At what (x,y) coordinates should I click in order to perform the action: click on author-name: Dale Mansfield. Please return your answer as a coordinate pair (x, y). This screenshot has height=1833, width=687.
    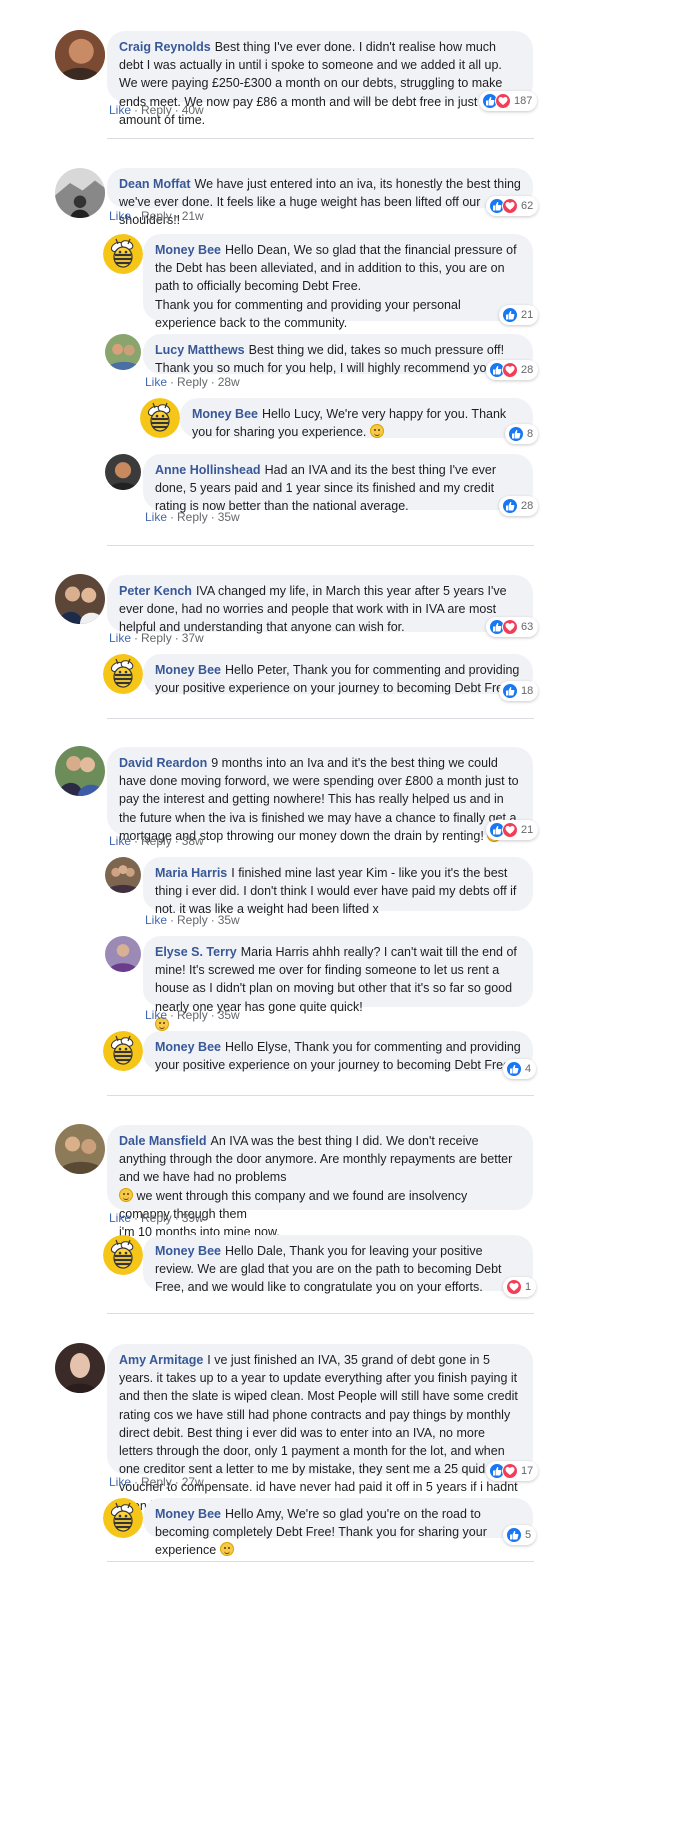
    Looking at the image, I should click on (163, 1141).